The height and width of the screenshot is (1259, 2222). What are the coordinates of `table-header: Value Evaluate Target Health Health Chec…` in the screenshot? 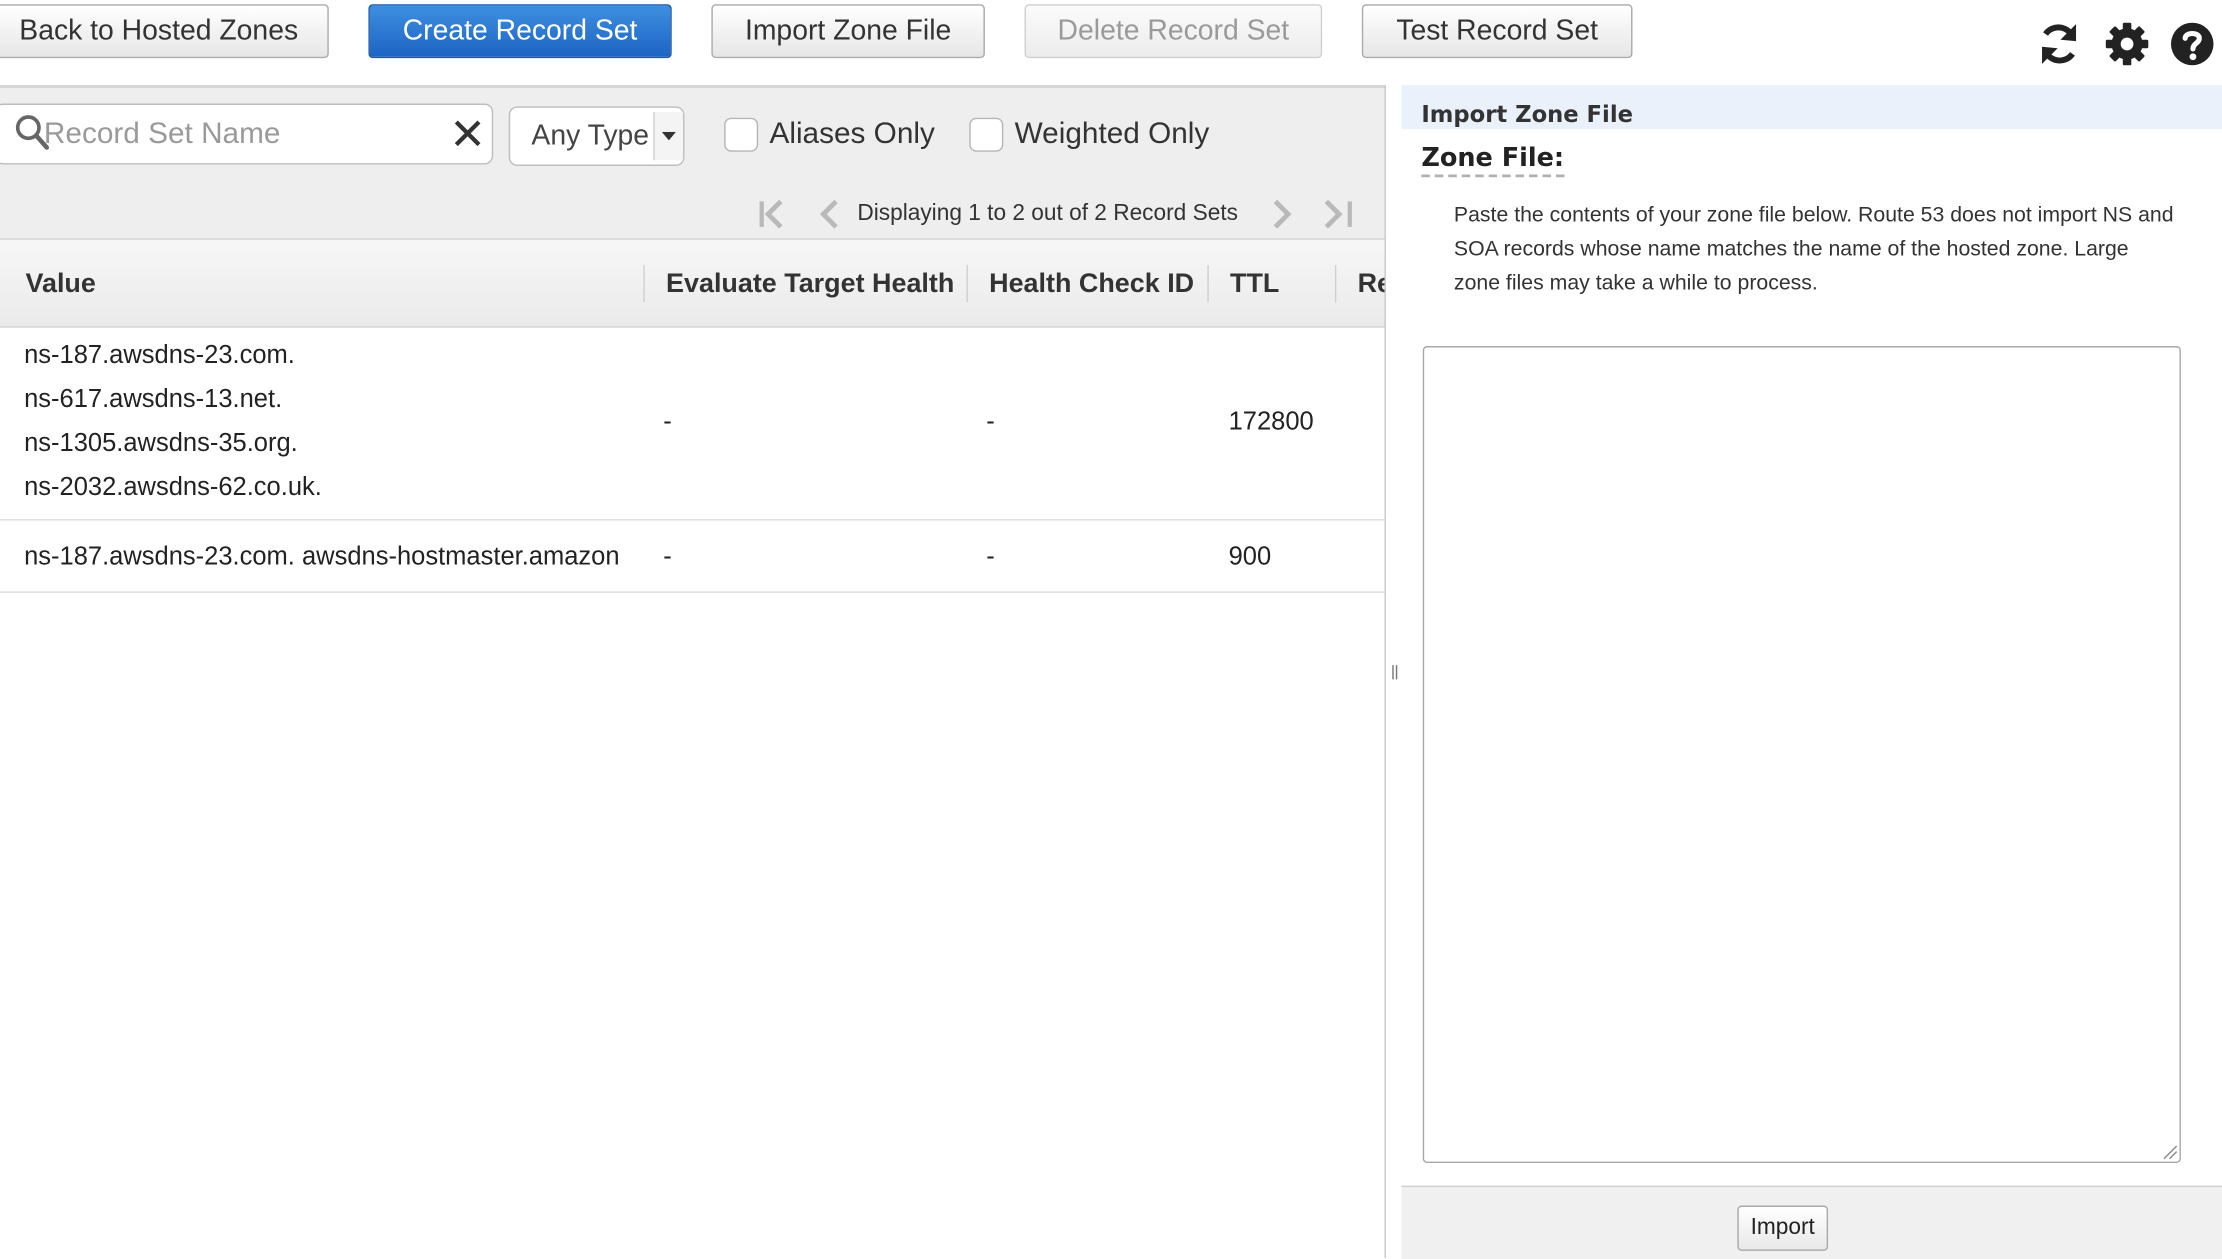 It's located at (692, 283).